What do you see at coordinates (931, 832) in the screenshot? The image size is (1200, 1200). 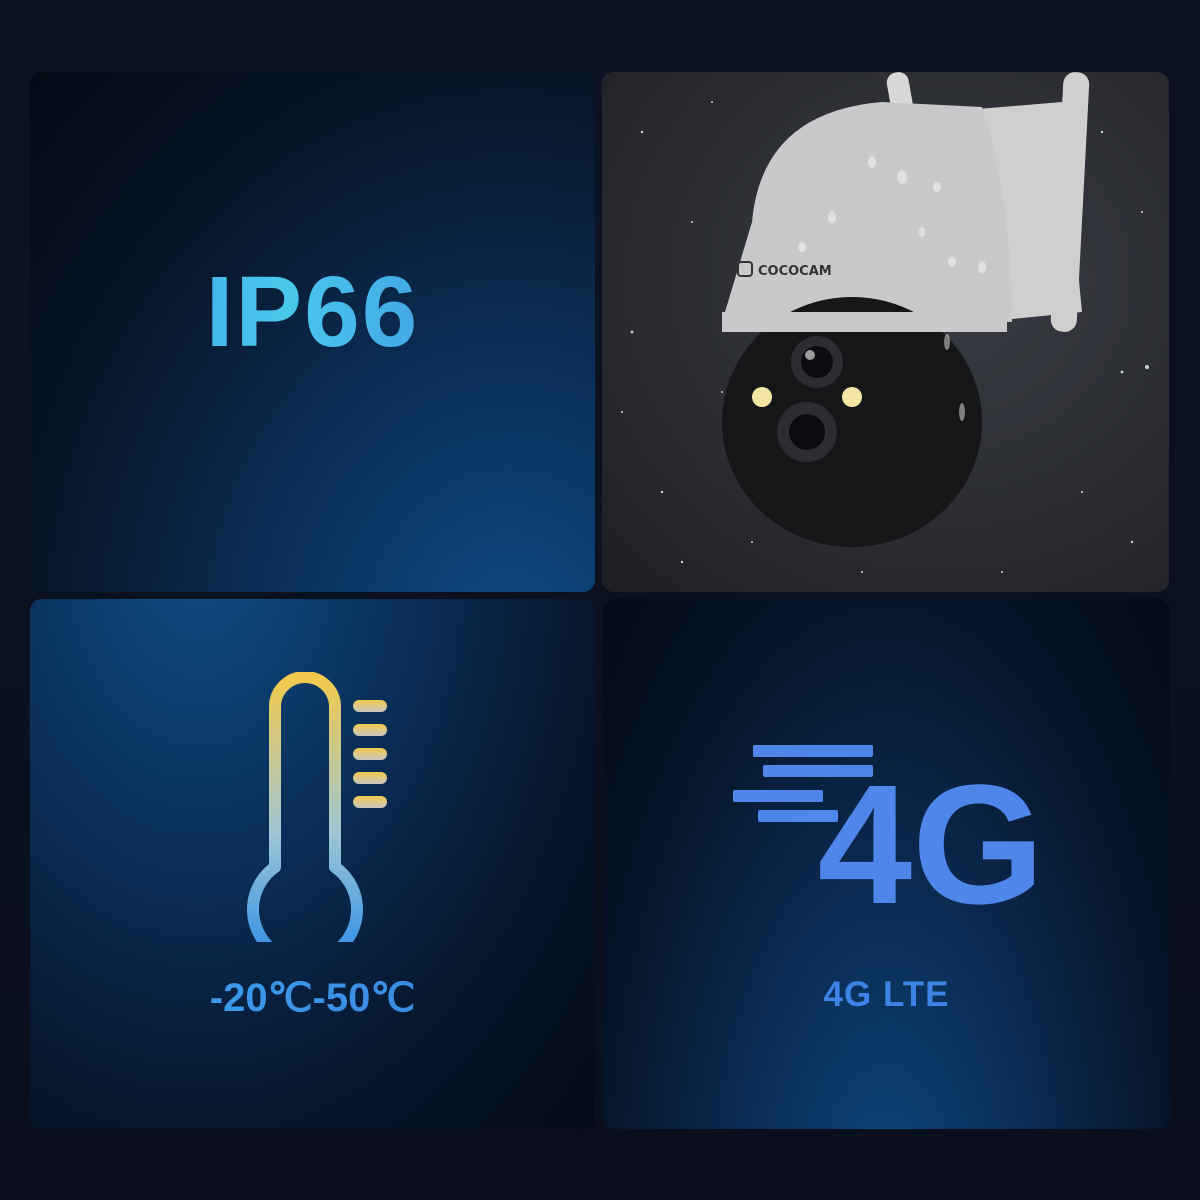 I see `4g-glyph: 4G` at bounding box center [931, 832].